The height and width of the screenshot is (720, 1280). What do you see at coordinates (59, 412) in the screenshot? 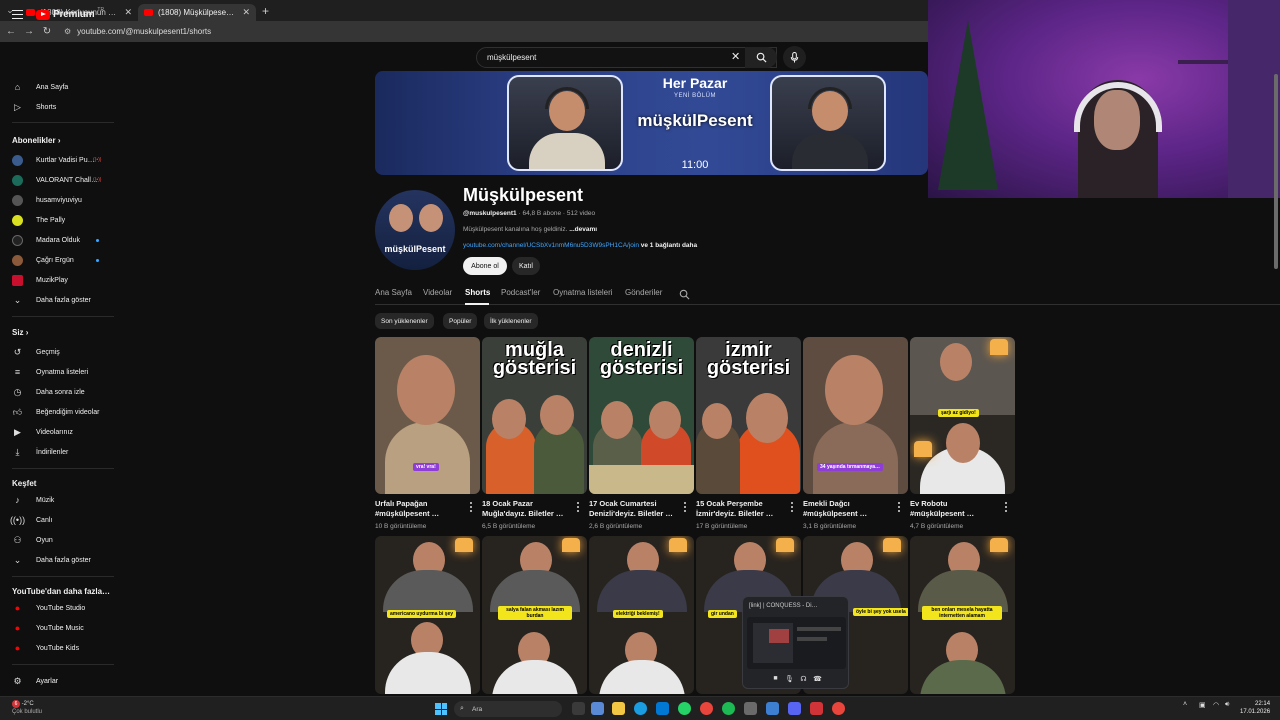
I see `sidebar-item-liked-videos: 👍︎ Beğendiğim videolar` at bounding box center [59, 412].